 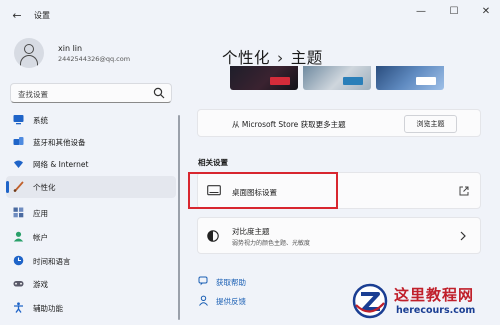 What do you see at coordinates (52, 261) in the screenshot?
I see `sidebar-item-label: 时间和语言` at bounding box center [52, 261].